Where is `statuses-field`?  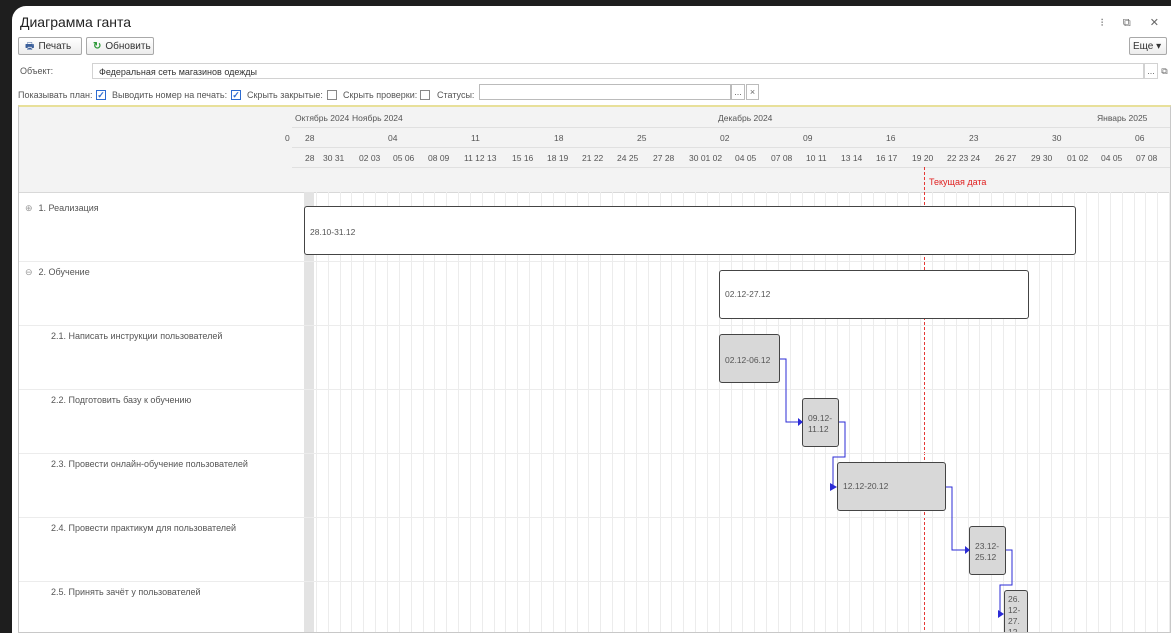
statuses-field is located at coordinates (605, 92).